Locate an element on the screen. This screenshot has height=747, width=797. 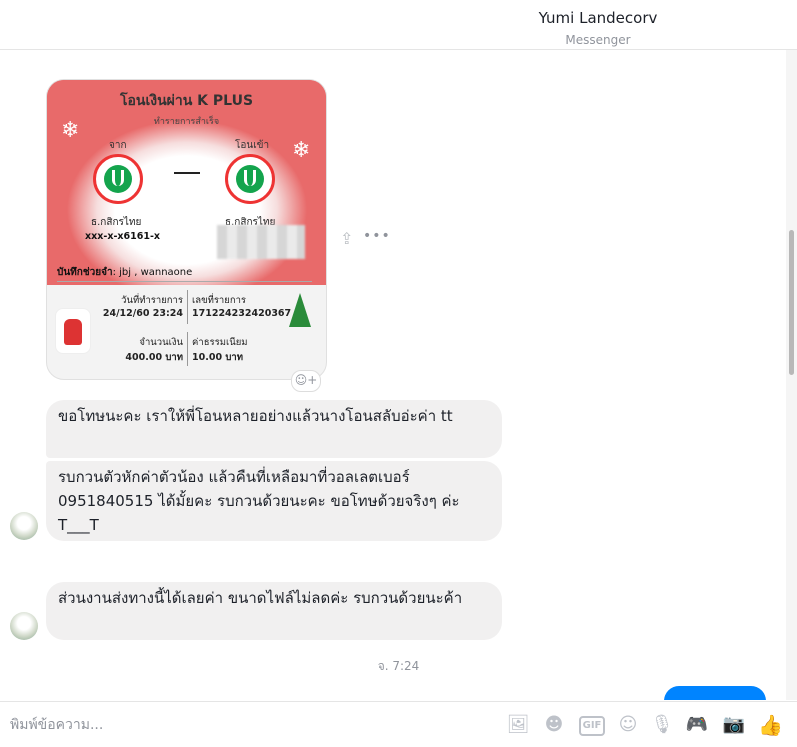
from-bank: ธ.กสิกรไทย is located at coordinates (116, 222).